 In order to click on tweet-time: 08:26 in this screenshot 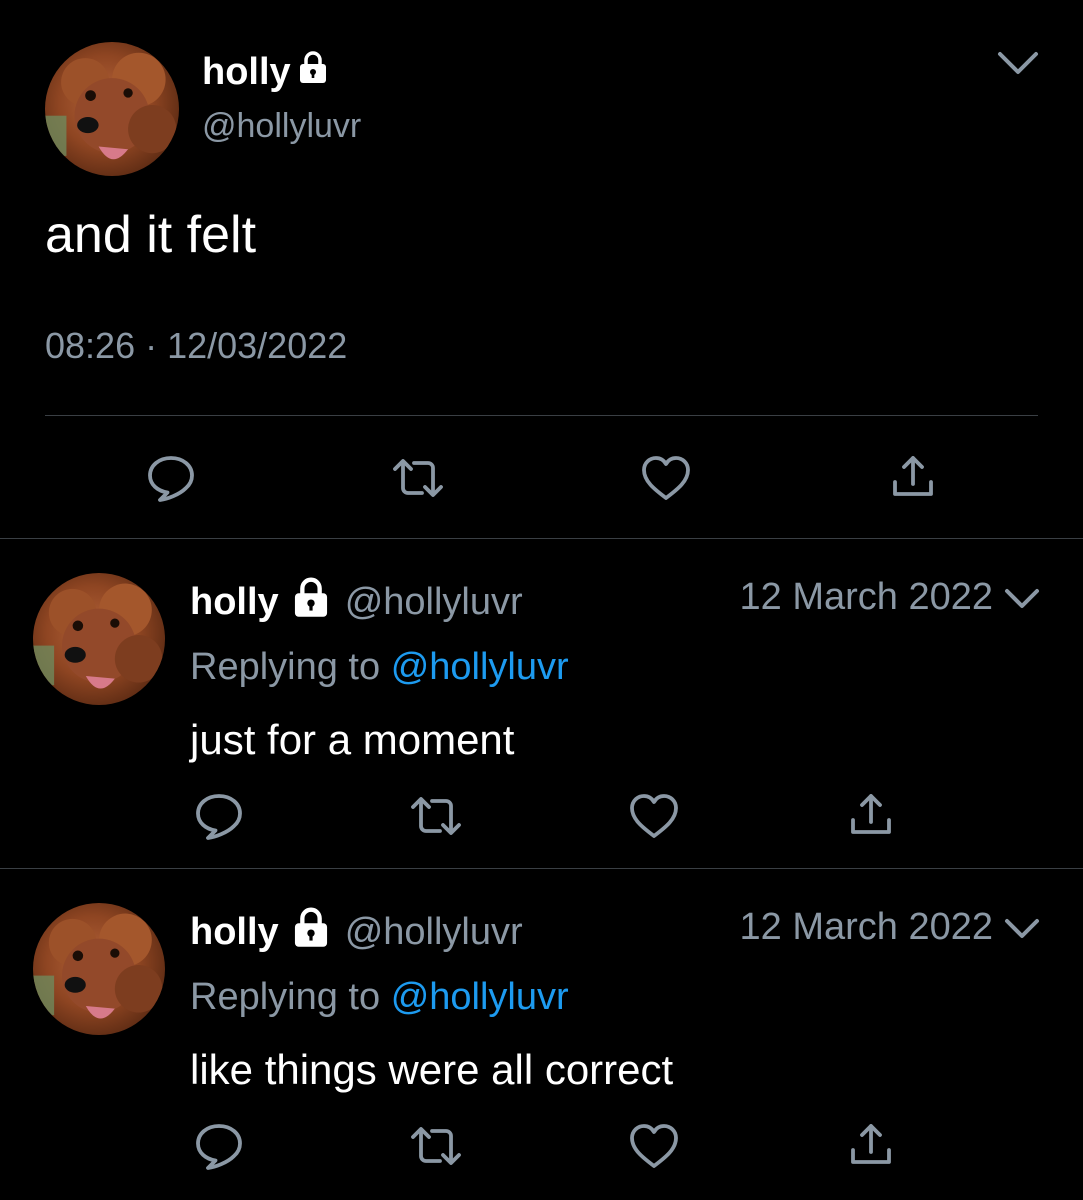, I will do `click(90, 345)`.